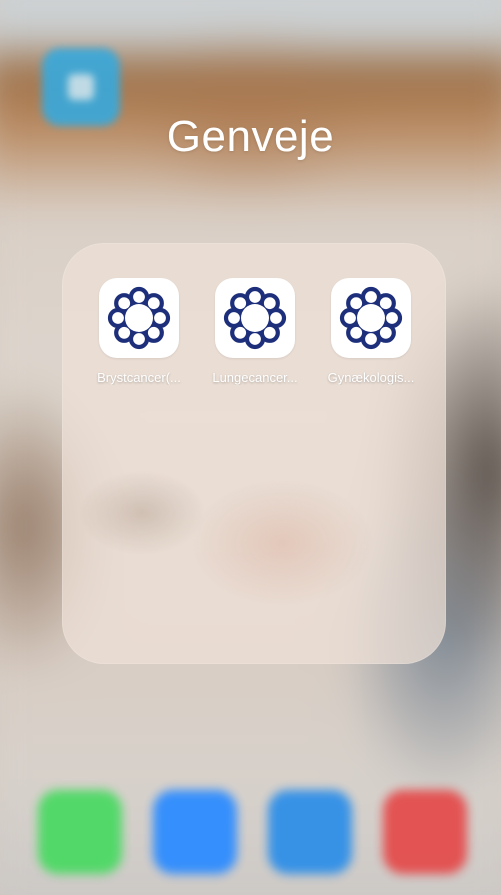 Image resolution: width=501 pixels, height=895 pixels. Describe the element at coordinates (425, 832) in the screenshot. I see `todoist-icon` at that location.